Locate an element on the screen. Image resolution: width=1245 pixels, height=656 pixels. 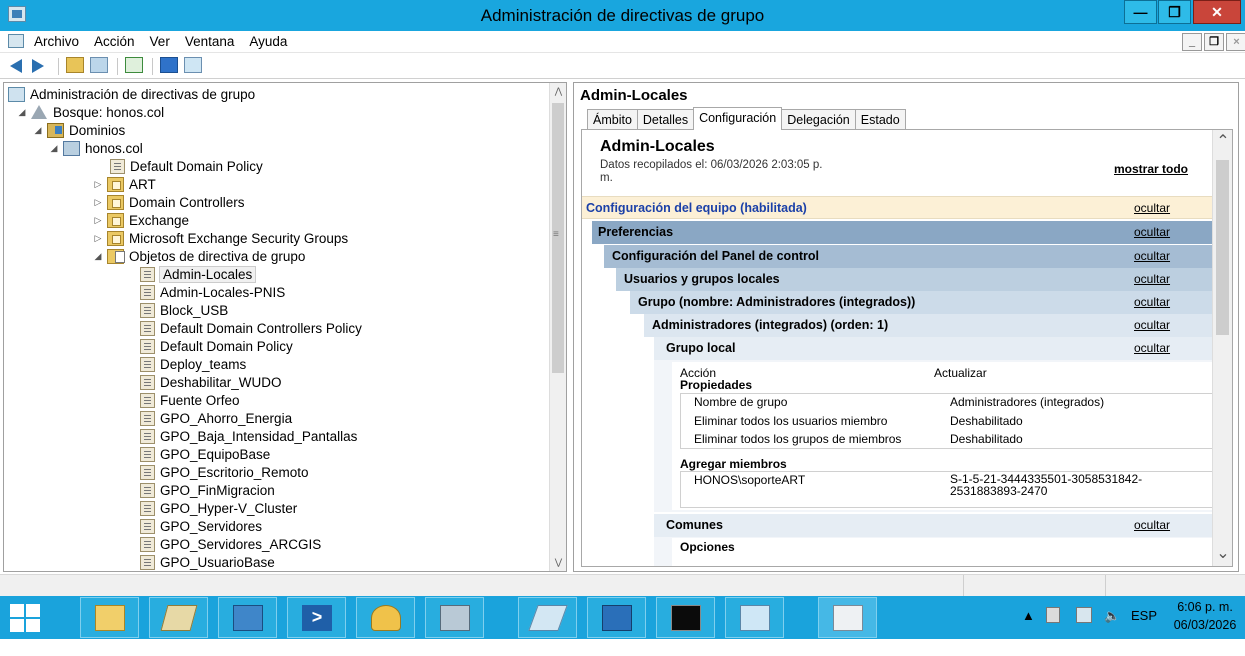
tree-gpo: Block_USB is located at coordinates (184, 310).